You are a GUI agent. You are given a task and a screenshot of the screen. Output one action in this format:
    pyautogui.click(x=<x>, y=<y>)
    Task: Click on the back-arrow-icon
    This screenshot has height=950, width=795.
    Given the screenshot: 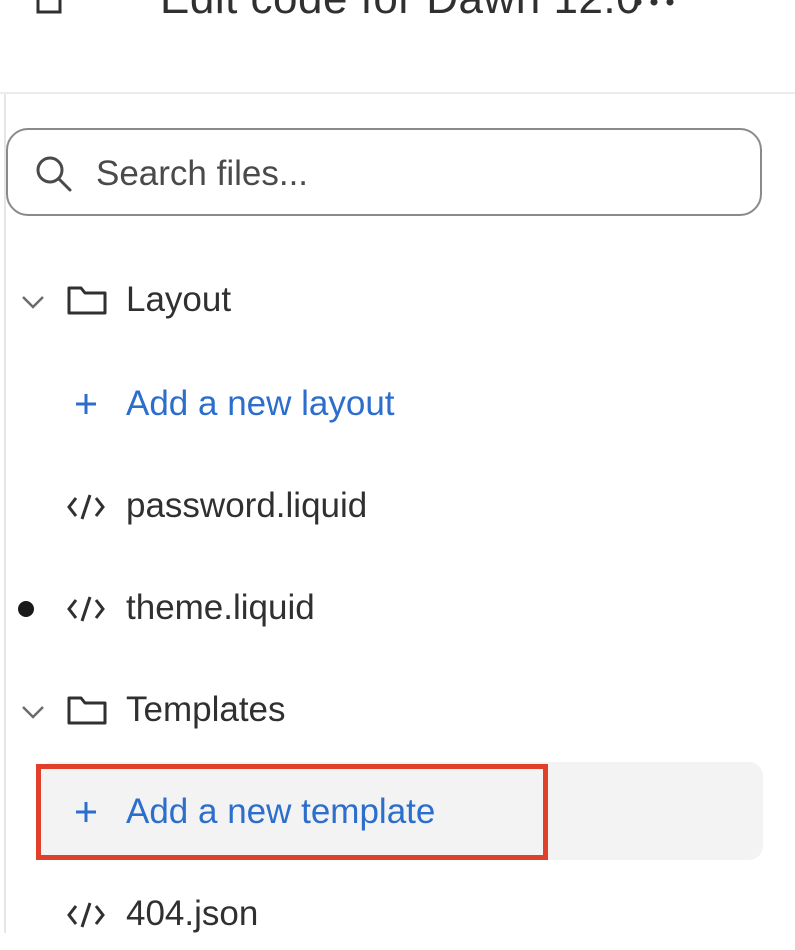 What is the action you would take?
    pyautogui.click(x=49, y=8)
    